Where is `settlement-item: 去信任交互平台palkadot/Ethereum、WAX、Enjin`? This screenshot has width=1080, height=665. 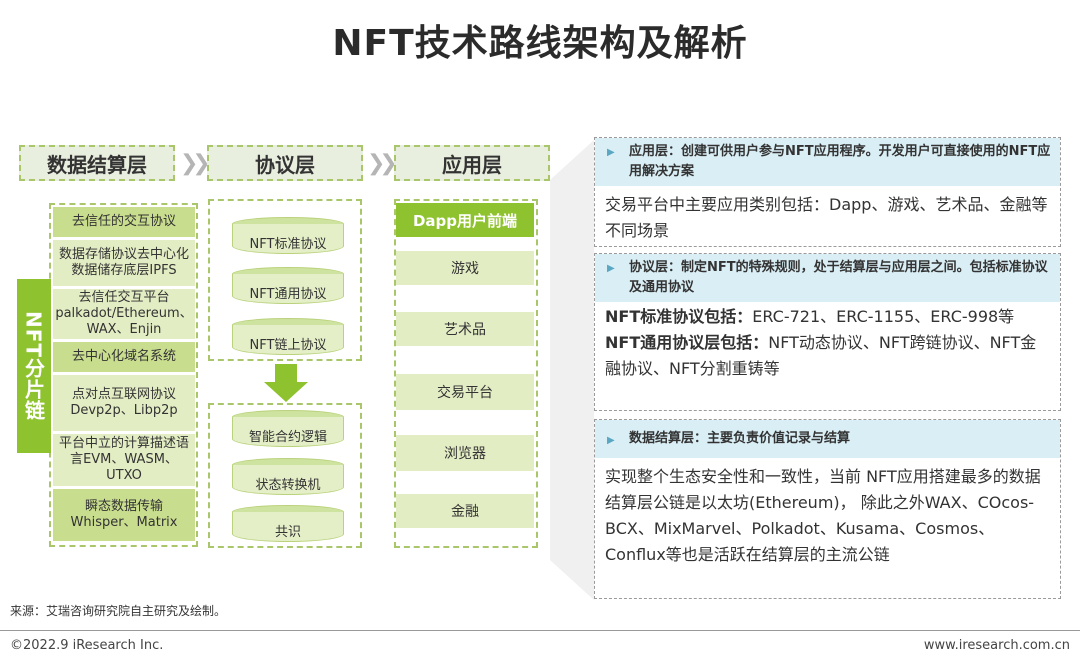
settlement-item: 去信任交互平台palkadot/Ethereum、WAX、Enjin is located at coordinates (124, 314).